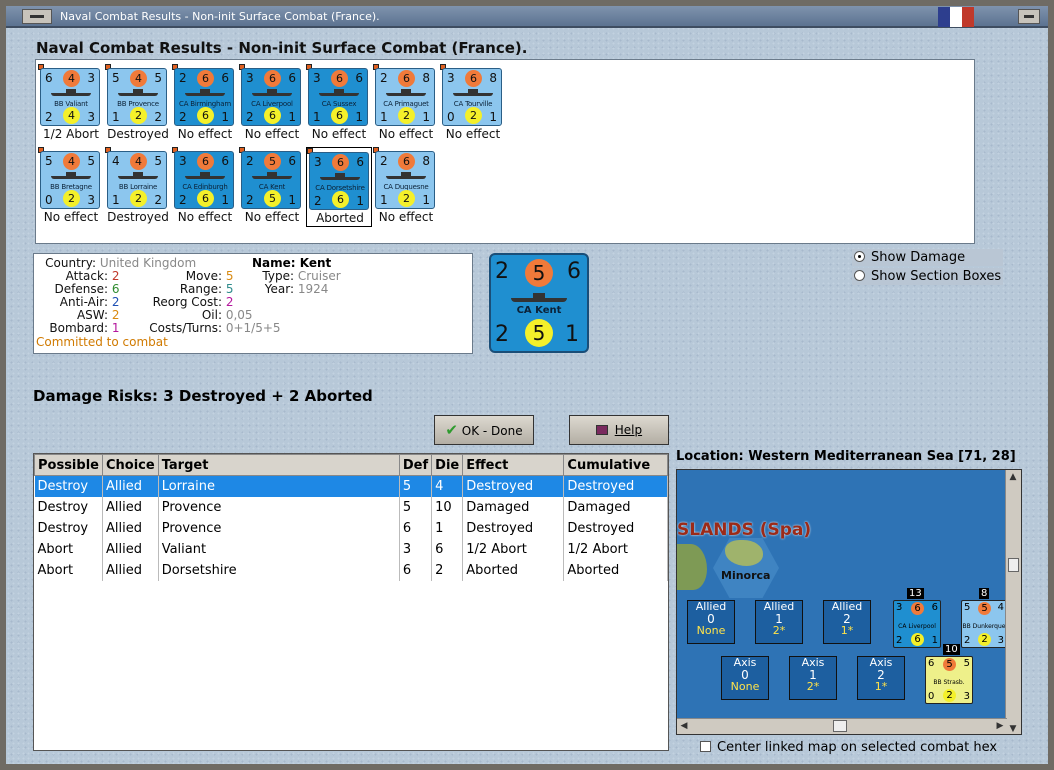 The height and width of the screenshot is (770, 1054). I want to click on antiair-label: Anti-Air:, so click(83, 302).